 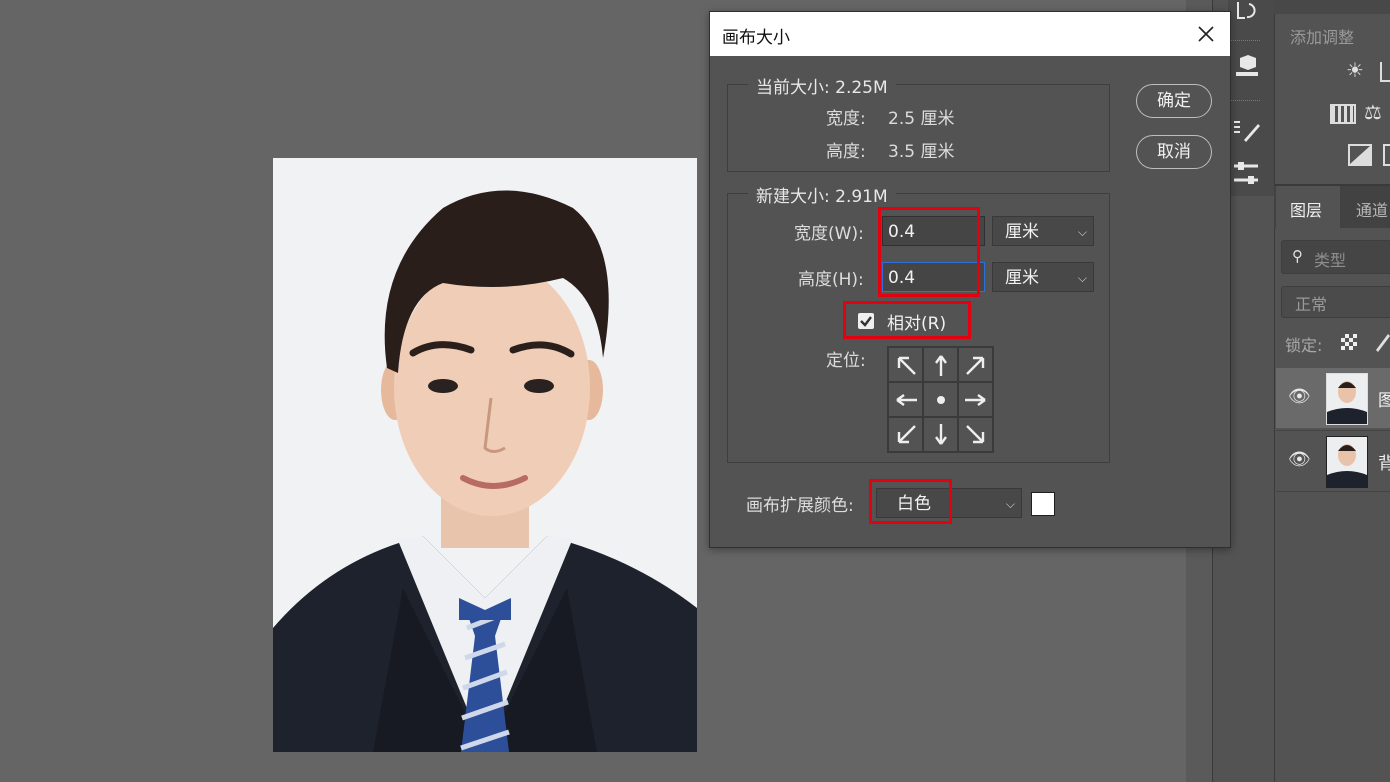 What do you see at coordinates (1384, 401) in the screenshot?
I see `layer-name: 图` at bounding box center [1384, 401].